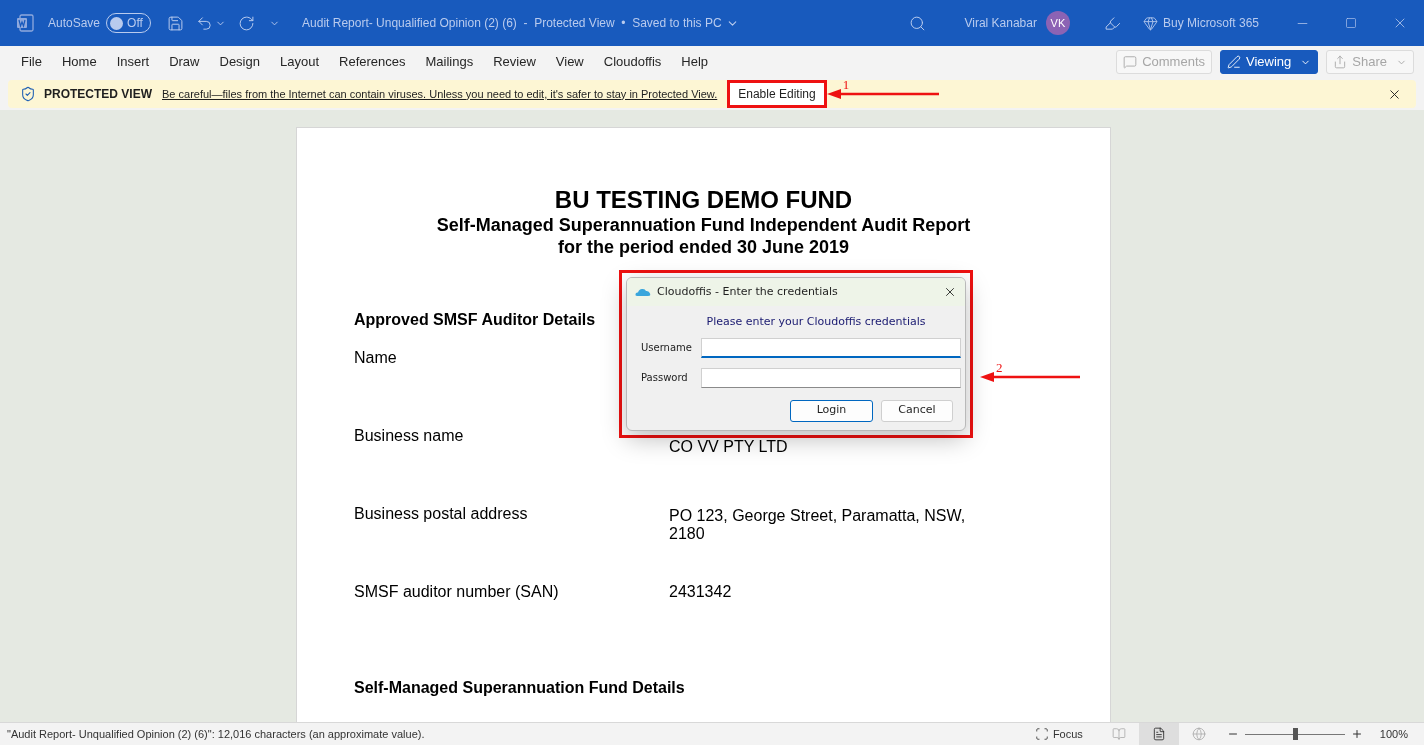 Image resolution: width=1424 pixels, height=745 pixels. I want to click on zoom-slider, so click(1294, 734).